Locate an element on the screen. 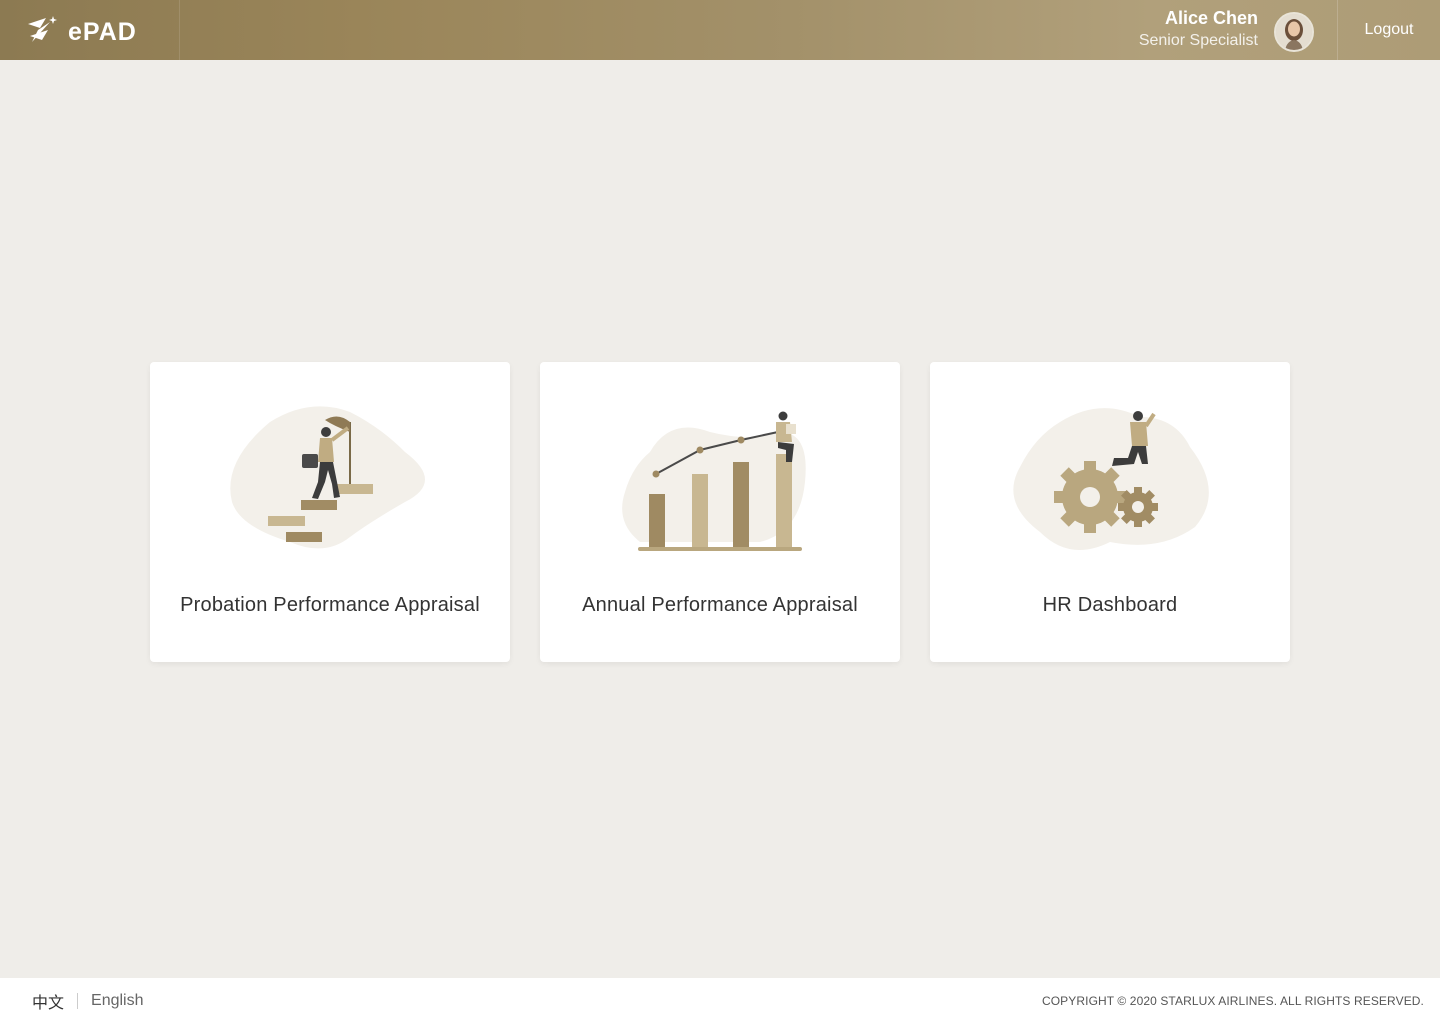 The image size is (1440, 1024). lang-divider is located at coordinates (78, 1001).